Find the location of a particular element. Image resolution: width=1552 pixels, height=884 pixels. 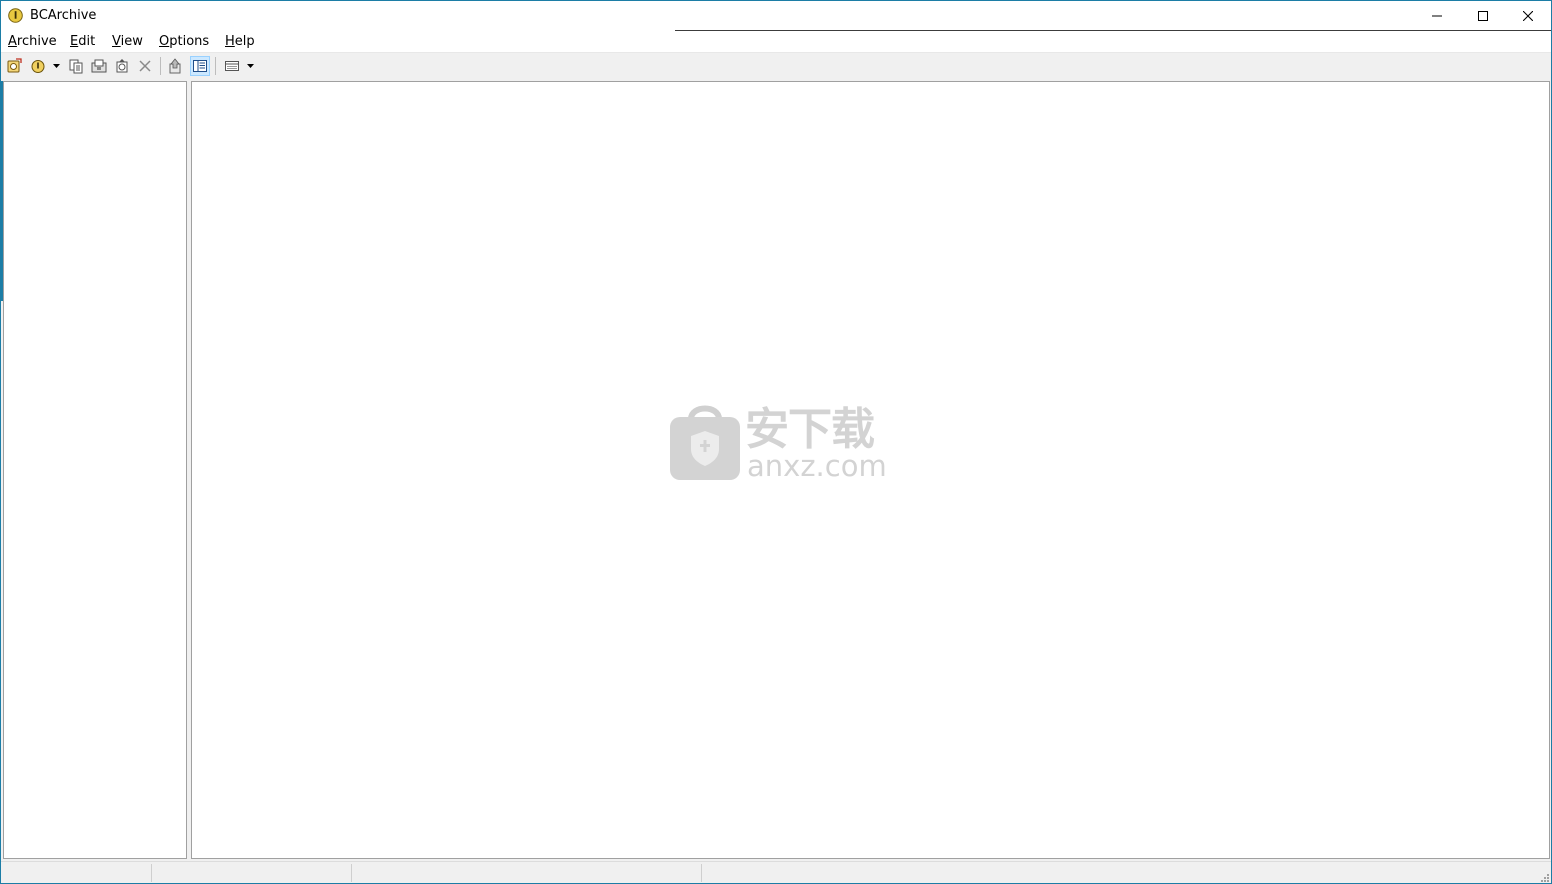

new-archive-icon is located at coordinates (14, 65).